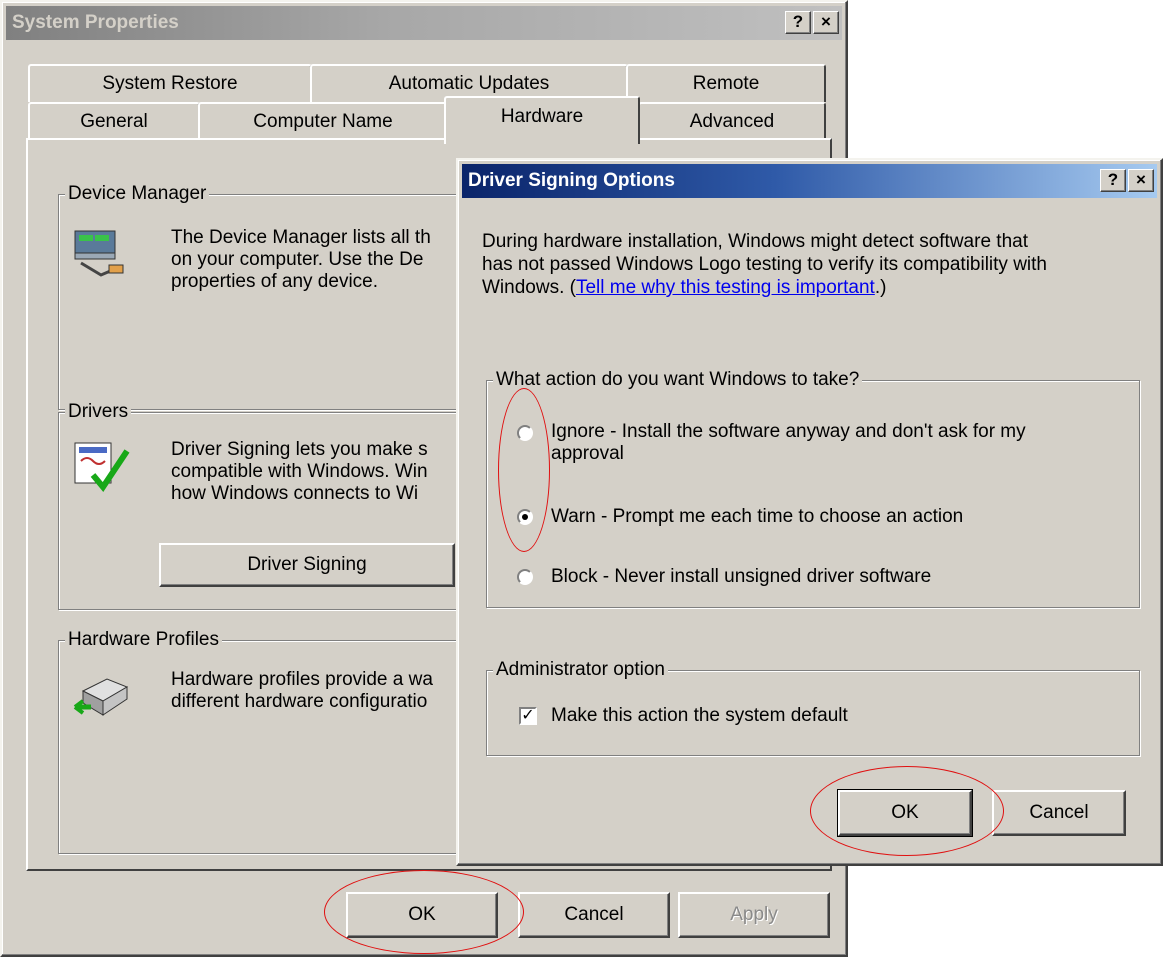  What do you see at coordinates (297, 259) in the screenshot?
I see `device-manager-desc-line: on your computer. Use the De` at bounding box center [297, 259].